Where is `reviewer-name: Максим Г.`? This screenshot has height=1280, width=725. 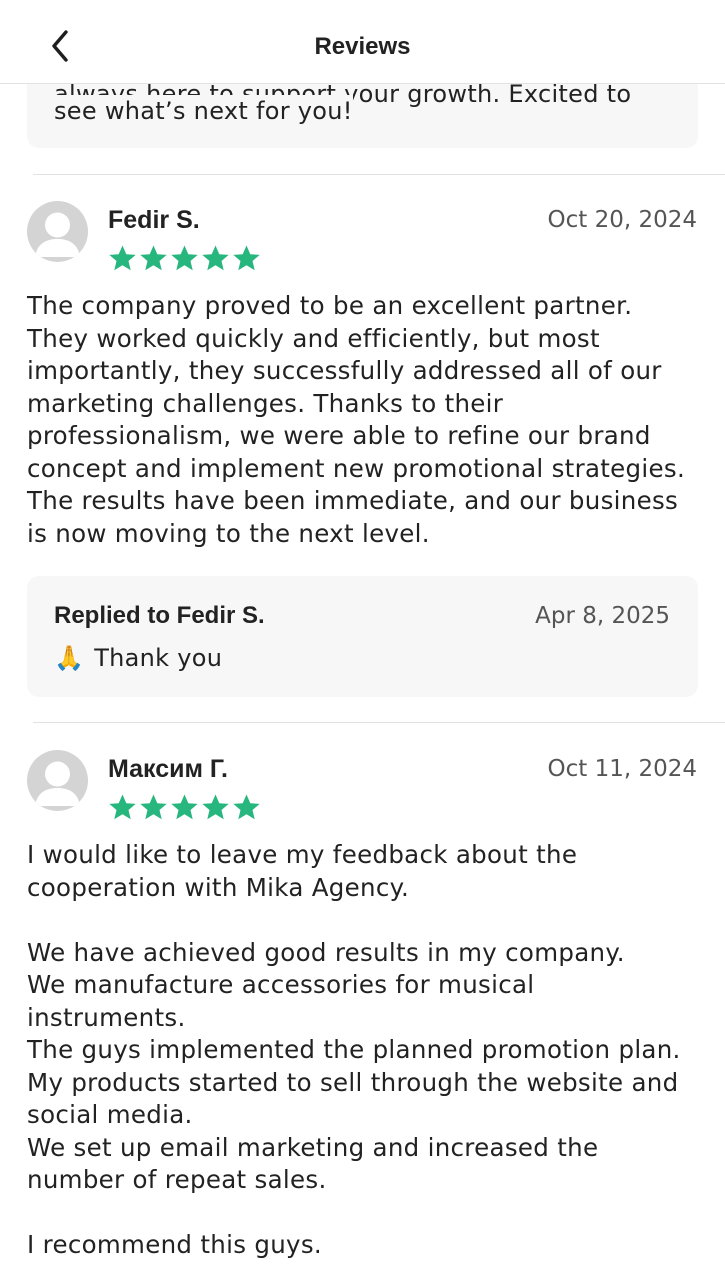
reviewer-name: Максим Г. is located at coordinates (168, 769).